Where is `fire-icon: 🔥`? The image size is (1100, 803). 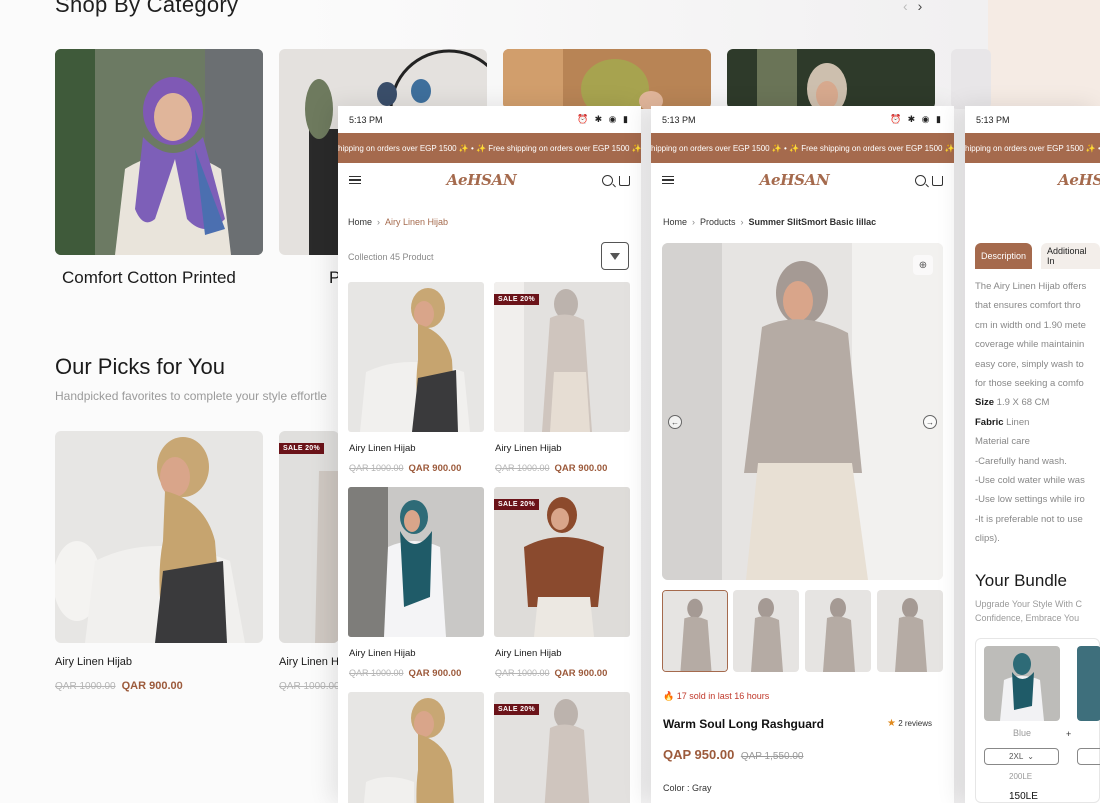
fire-icon: 🔥 is located at coordinates (669, 696).